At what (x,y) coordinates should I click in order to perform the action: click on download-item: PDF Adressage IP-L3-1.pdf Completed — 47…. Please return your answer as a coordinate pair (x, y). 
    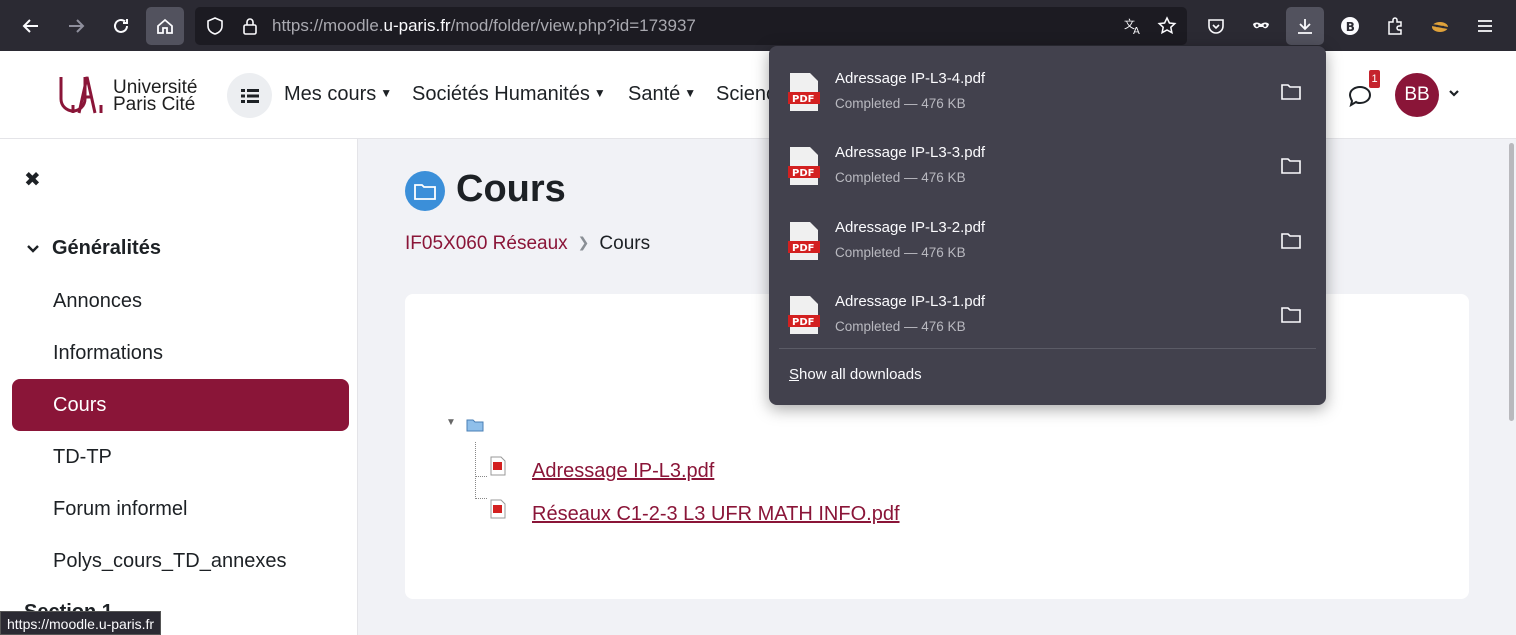
    Looking at the image, I should click on (1047, 310).